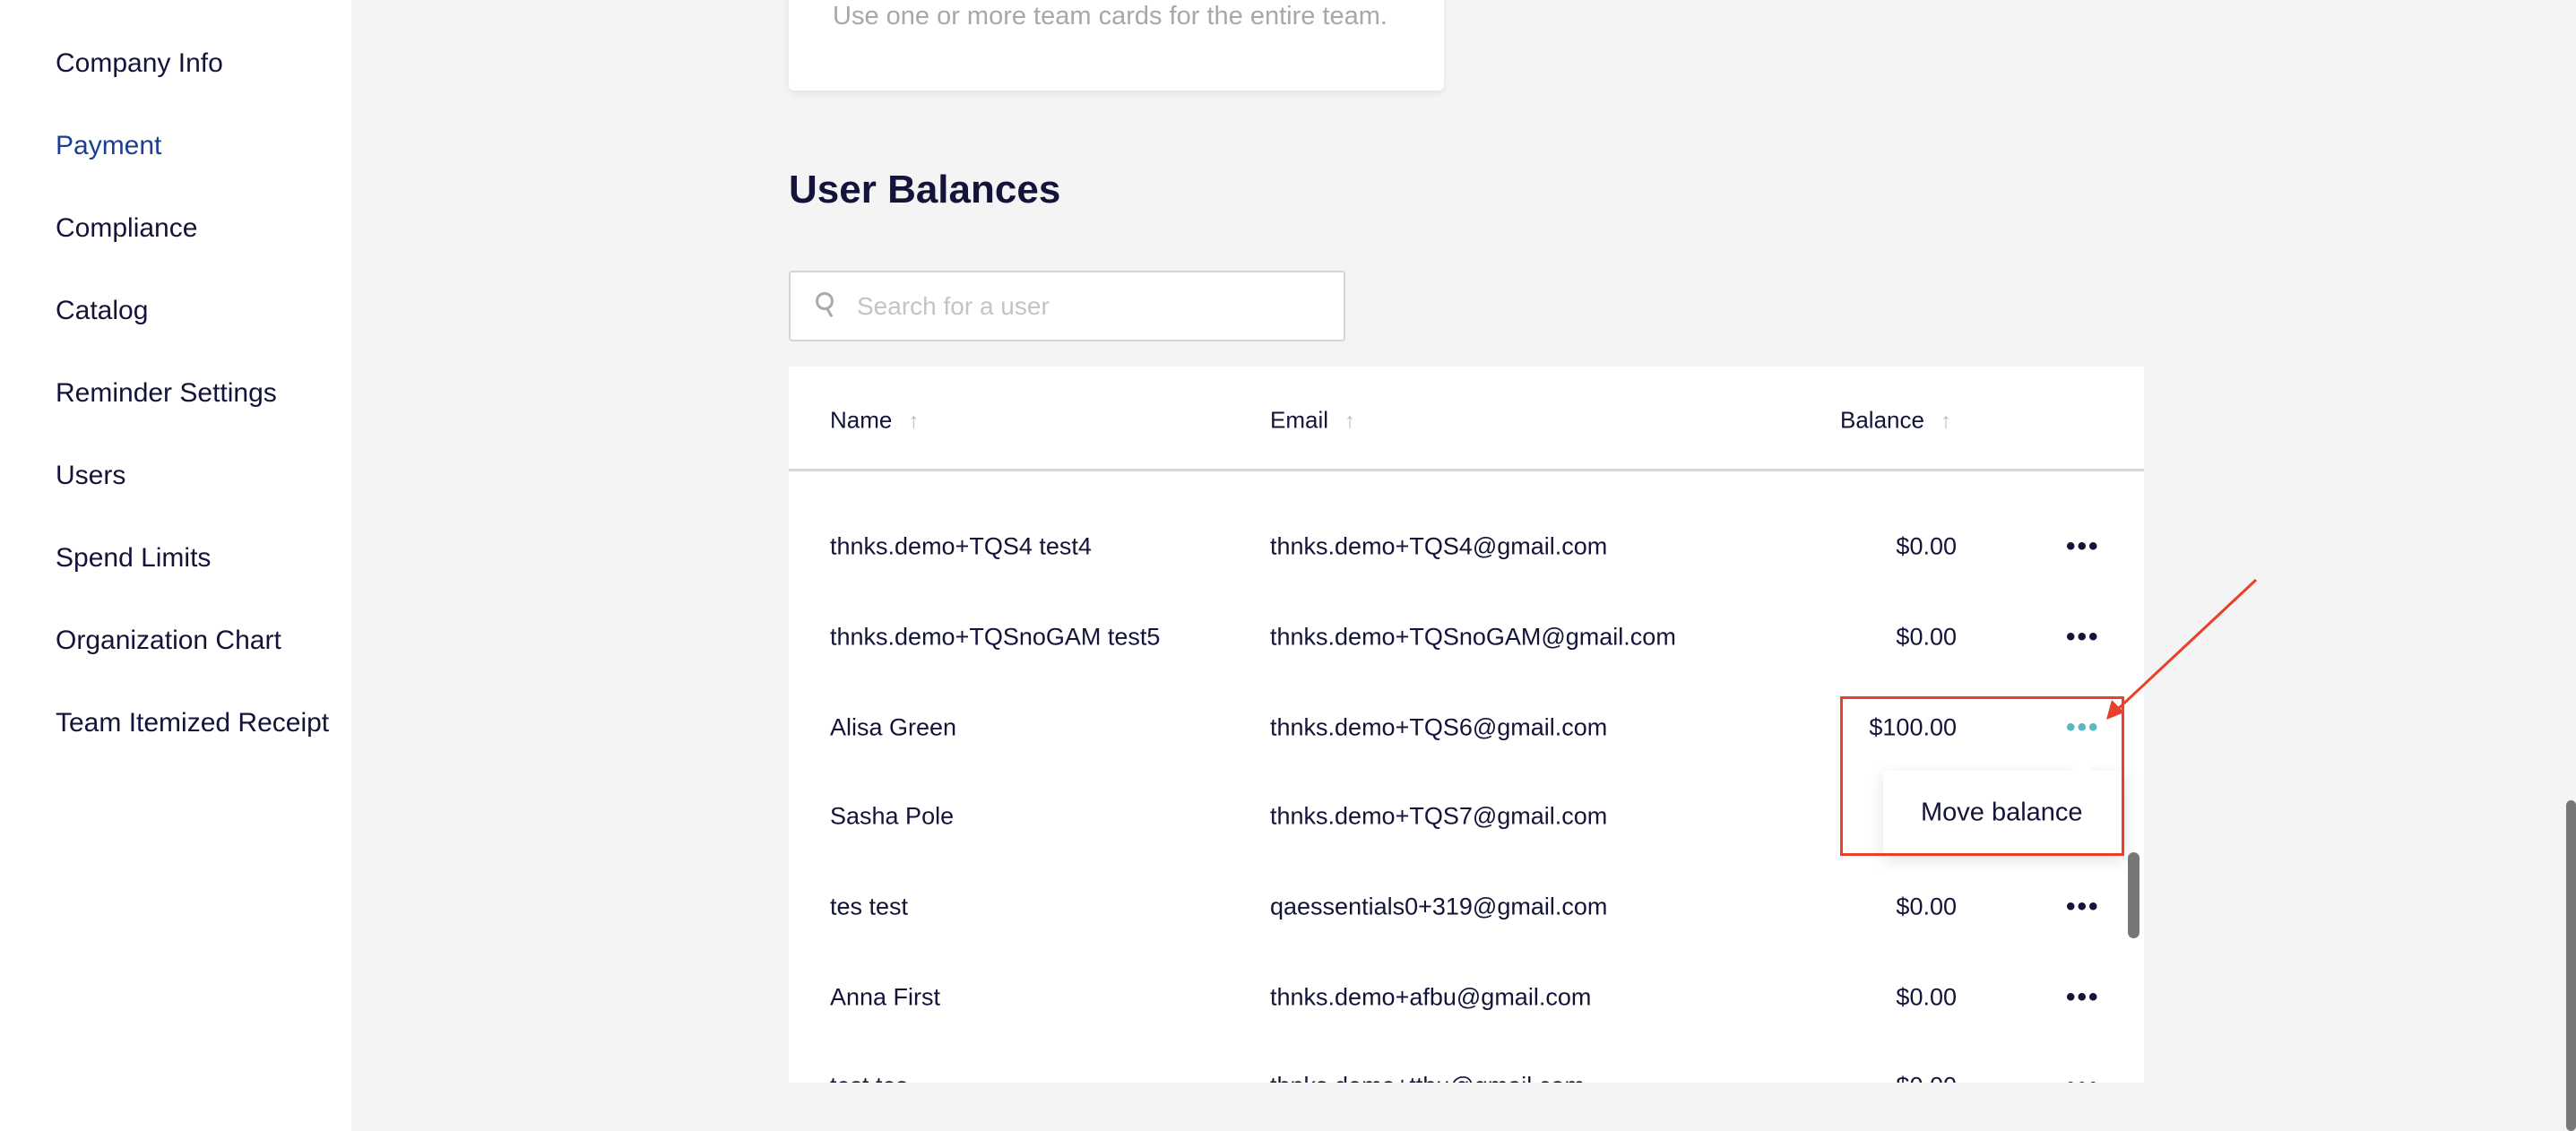 The width and height of the screenshot is (2576, 1131). I want to click on header-balance: Balance, so click(1882, 420).